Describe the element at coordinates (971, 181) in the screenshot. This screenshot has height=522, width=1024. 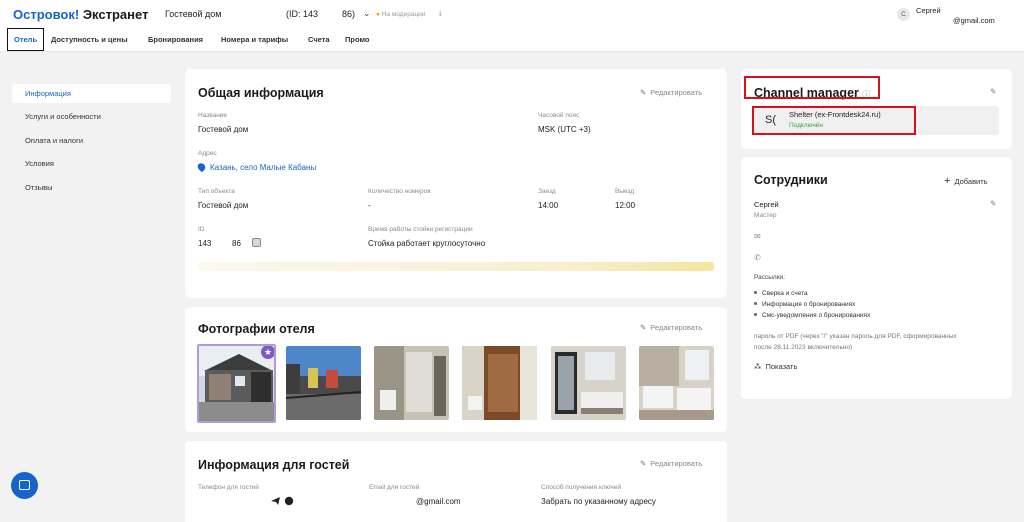
I see `add-label: Добавить` at that location.